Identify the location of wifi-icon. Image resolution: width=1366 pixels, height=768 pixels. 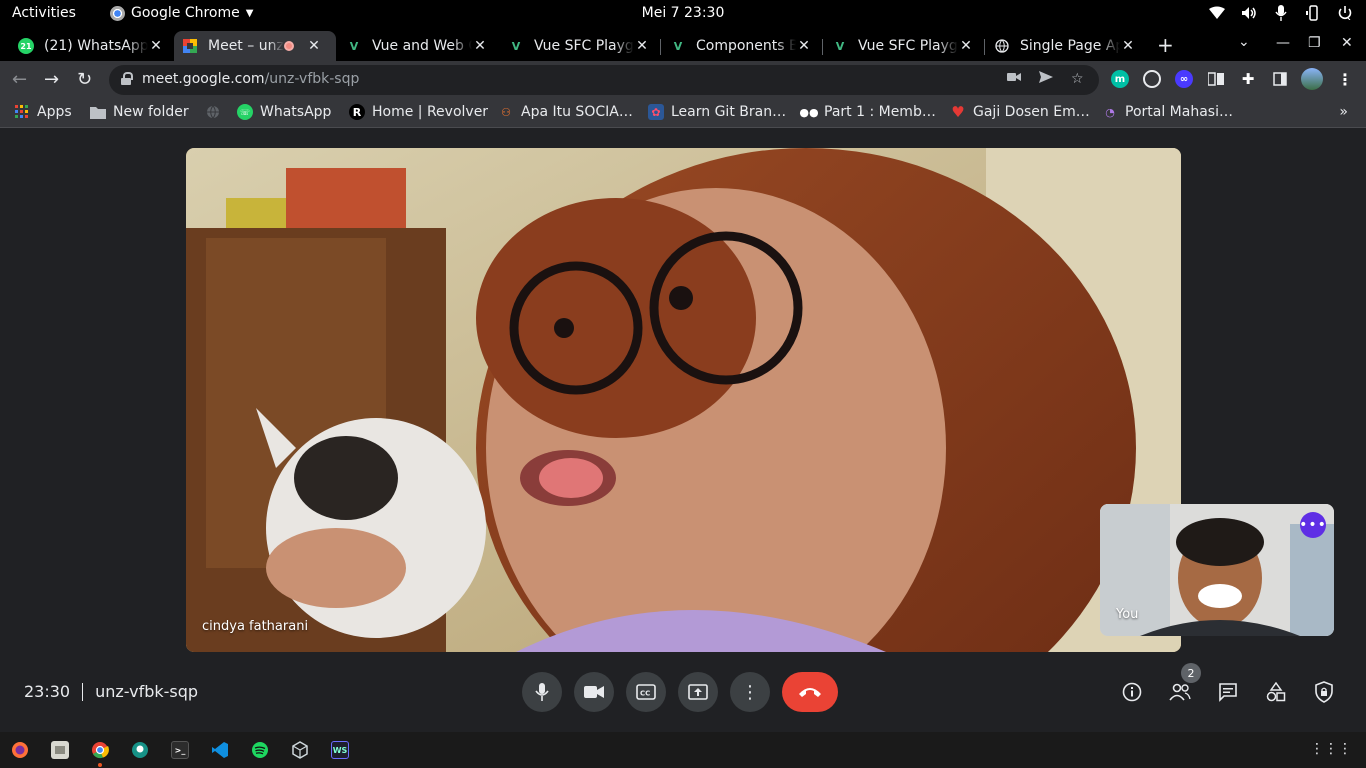
(1217, 13).